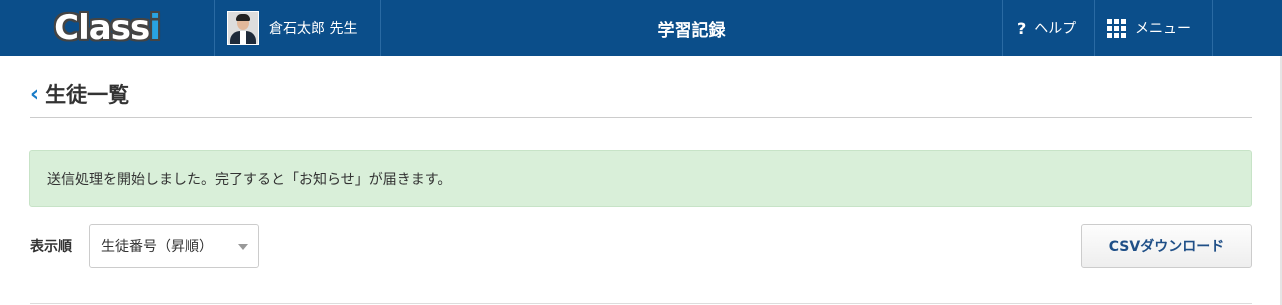 The height and width of the screenshot is (305, 1282). Describe the element at coordinates (51, 247) in the screenshot. I see `sort-label: 表示順` at that location.